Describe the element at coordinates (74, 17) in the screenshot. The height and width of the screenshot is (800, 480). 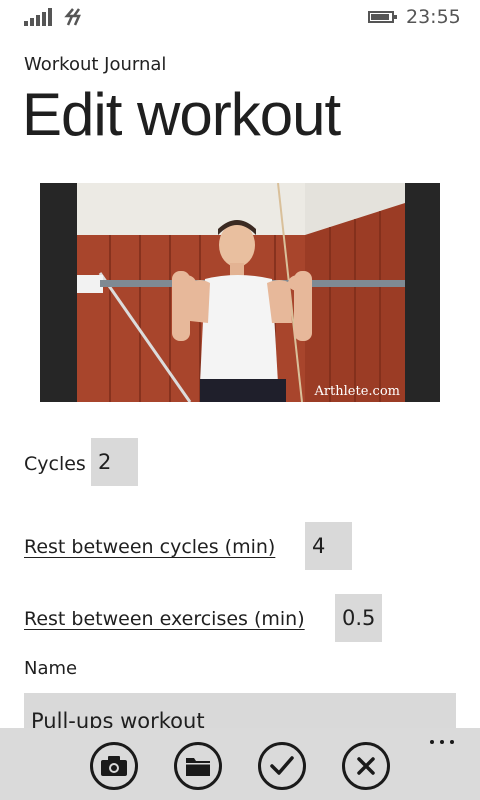
I see `data-connection-icon` at that location.